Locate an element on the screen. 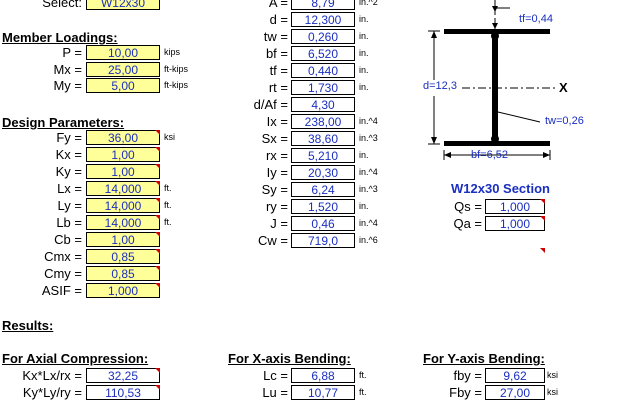  param-label: Lx = is located at coordinates (69, 188).